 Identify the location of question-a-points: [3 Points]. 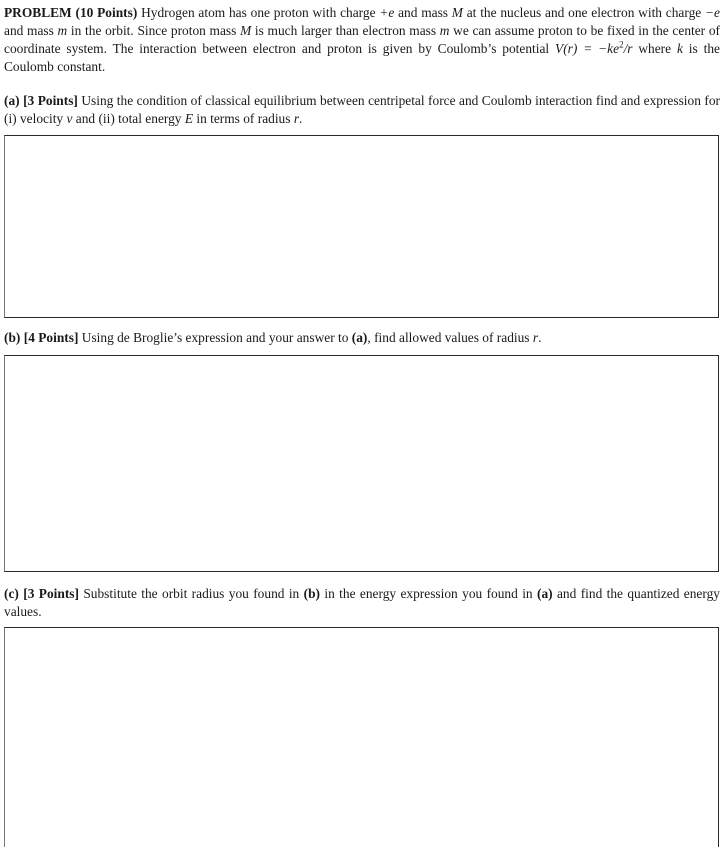
(50, 100).